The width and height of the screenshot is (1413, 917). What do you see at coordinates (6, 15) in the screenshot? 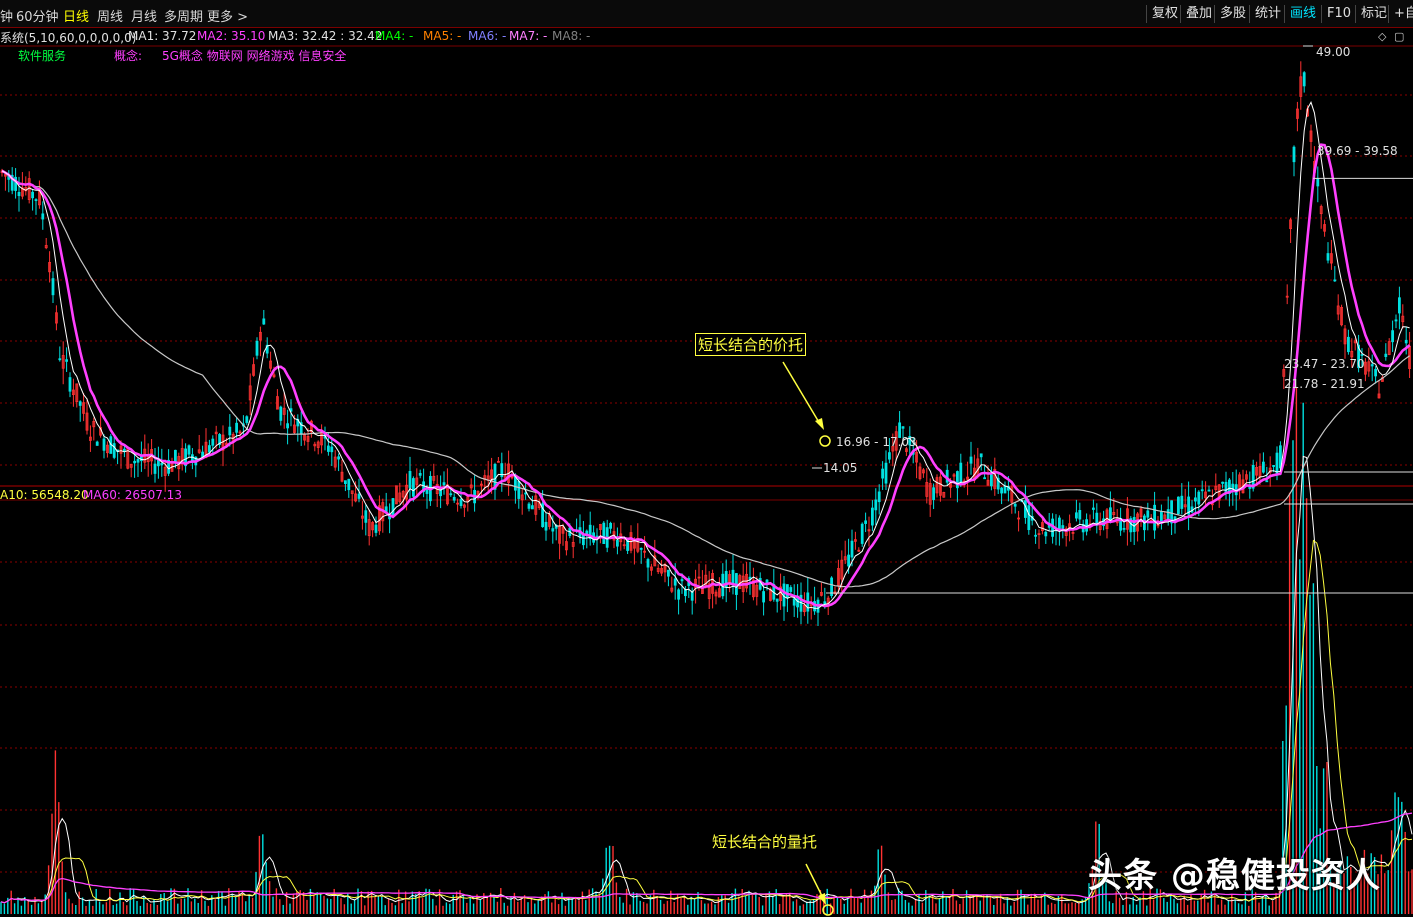
I see `timeframe-tab: 钟` at bounding box center [6, 15].